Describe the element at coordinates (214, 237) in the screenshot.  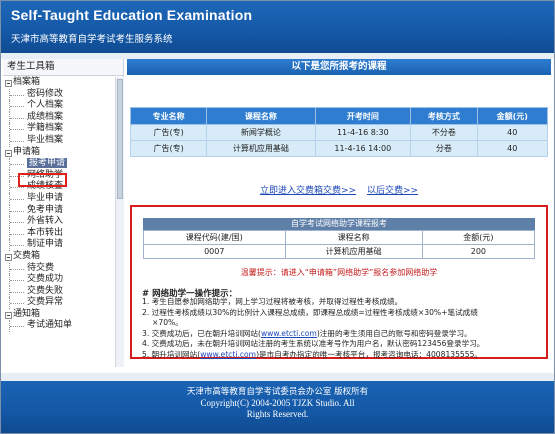
I see `col-course-code: 课程代码(建/国)` at that location.